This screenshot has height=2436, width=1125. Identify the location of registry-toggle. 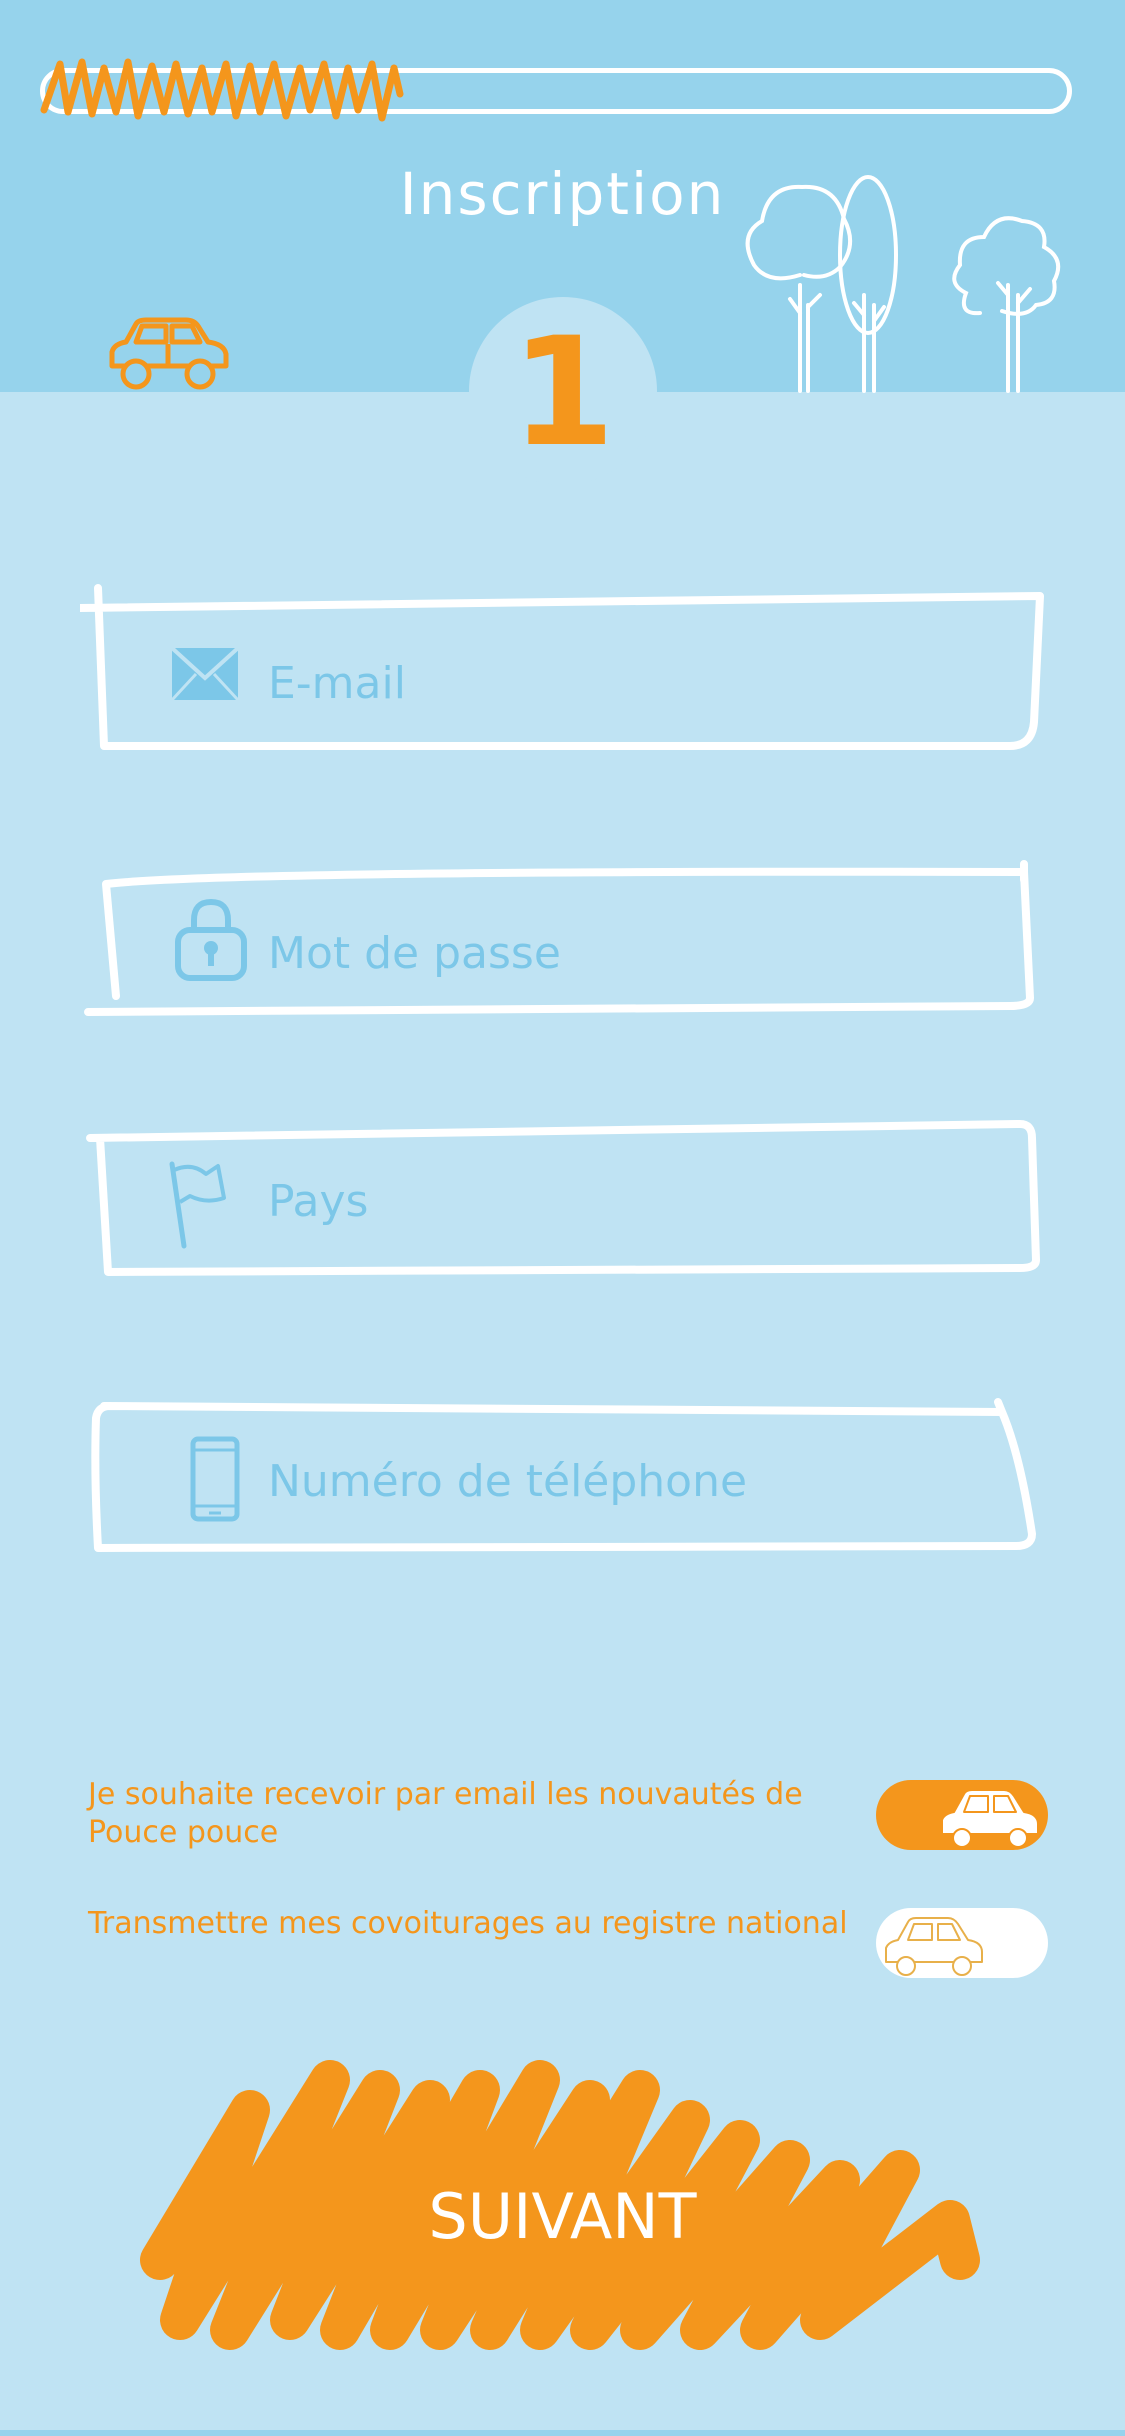
(962, 1943).